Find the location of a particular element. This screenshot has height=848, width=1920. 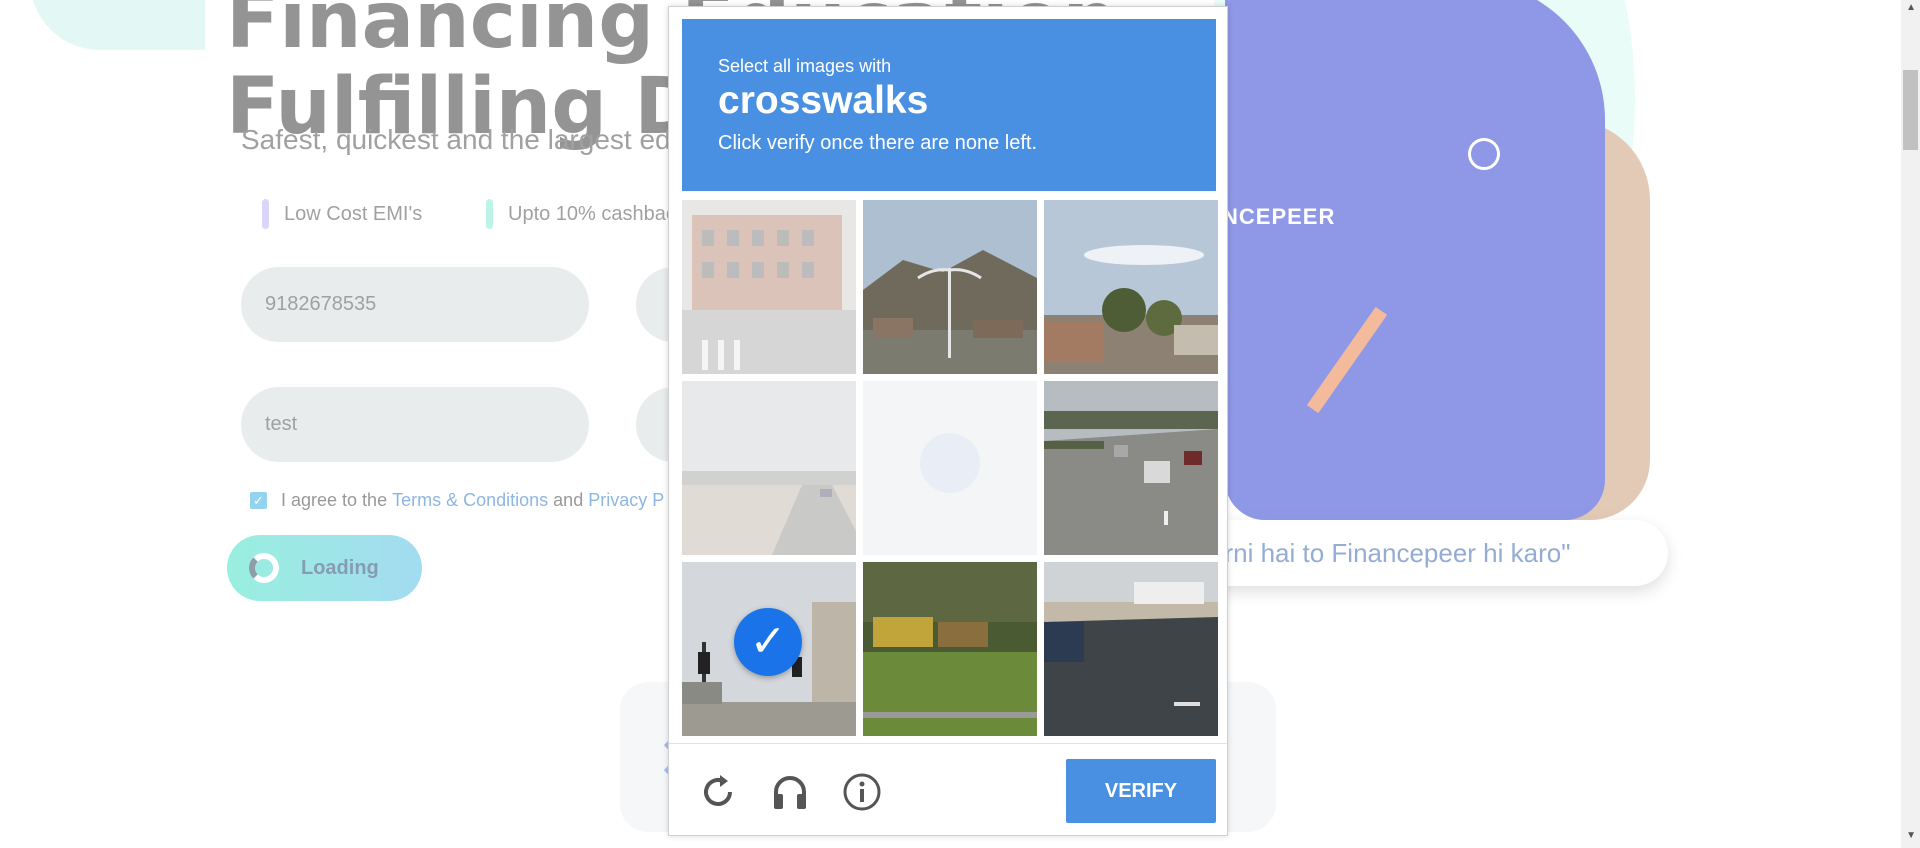

scroll-up-arrow-icon: ▲ is located at coordinates (1911, 7).